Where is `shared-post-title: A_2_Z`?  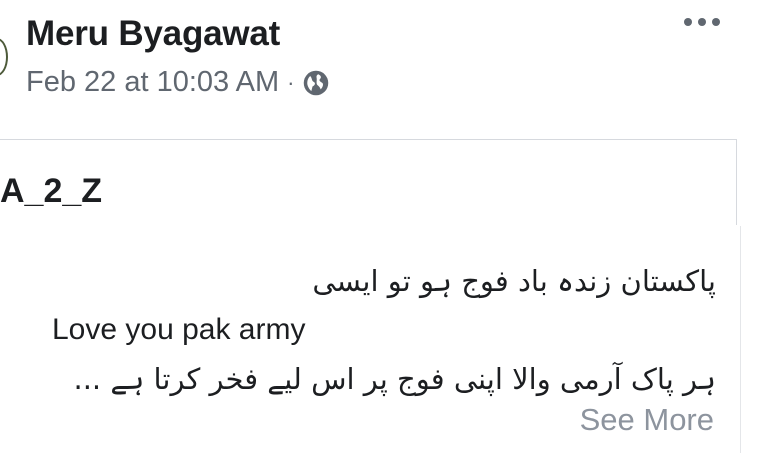
shared-post-title: A_2_Z is located at coordinates (51, 191).